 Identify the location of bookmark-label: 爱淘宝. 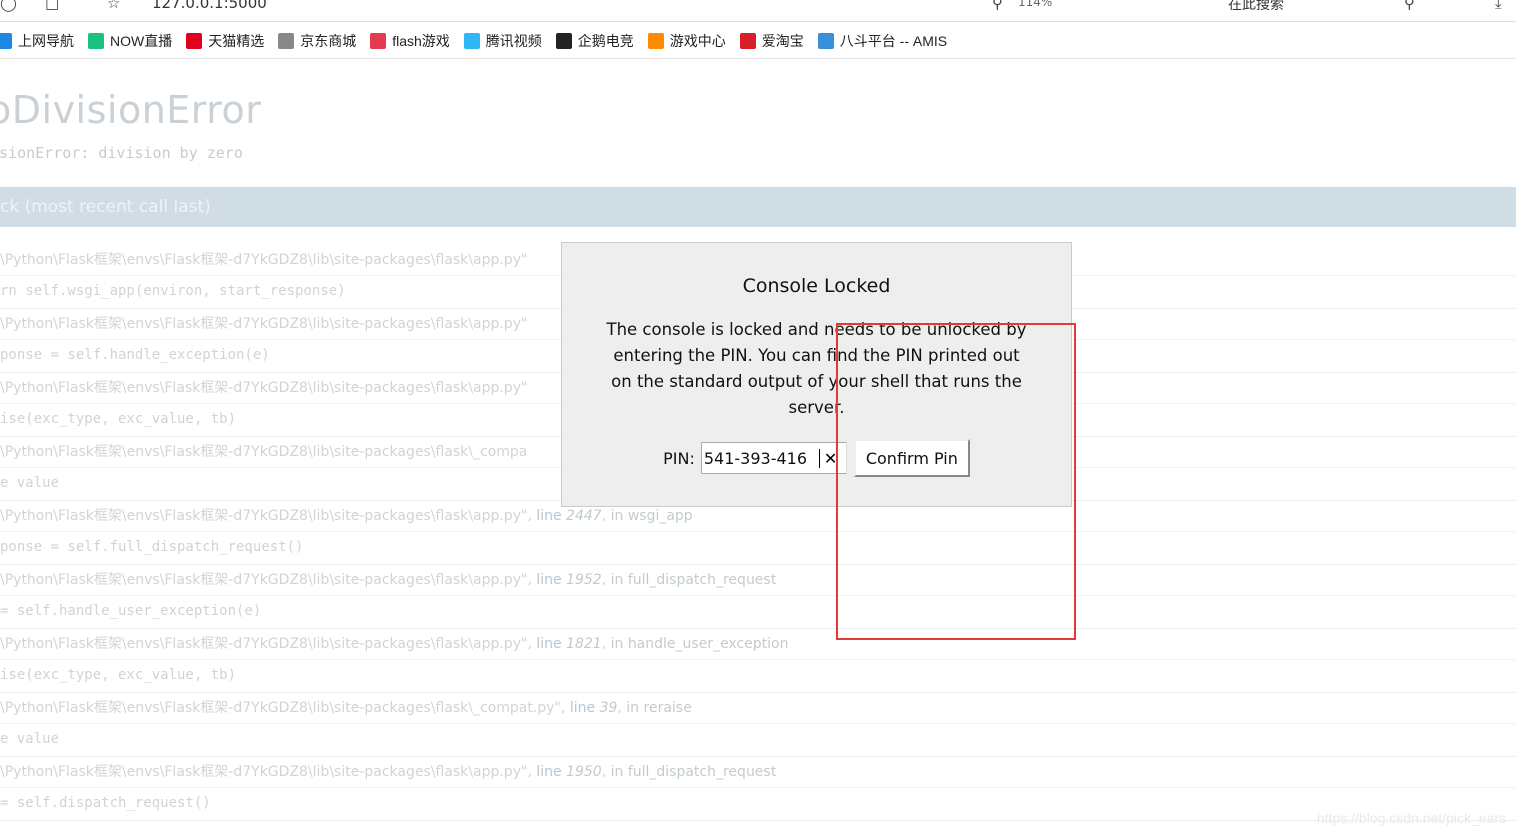
(782, 40).